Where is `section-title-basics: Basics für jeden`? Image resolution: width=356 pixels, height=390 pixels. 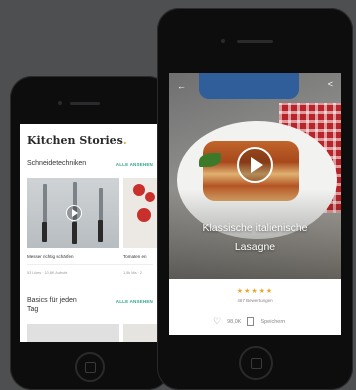 section-title-basics: Basics für jeden is located at coordinates (52, 300).